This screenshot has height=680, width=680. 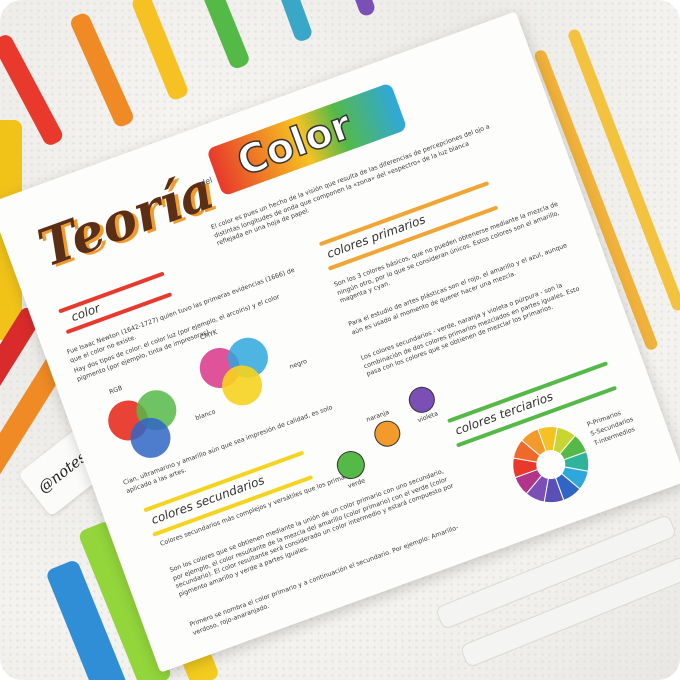 What do you see at coordinates (160, 51) in the screenshot?
I see `pen-yellow-top` at bounding box center [160, 51].